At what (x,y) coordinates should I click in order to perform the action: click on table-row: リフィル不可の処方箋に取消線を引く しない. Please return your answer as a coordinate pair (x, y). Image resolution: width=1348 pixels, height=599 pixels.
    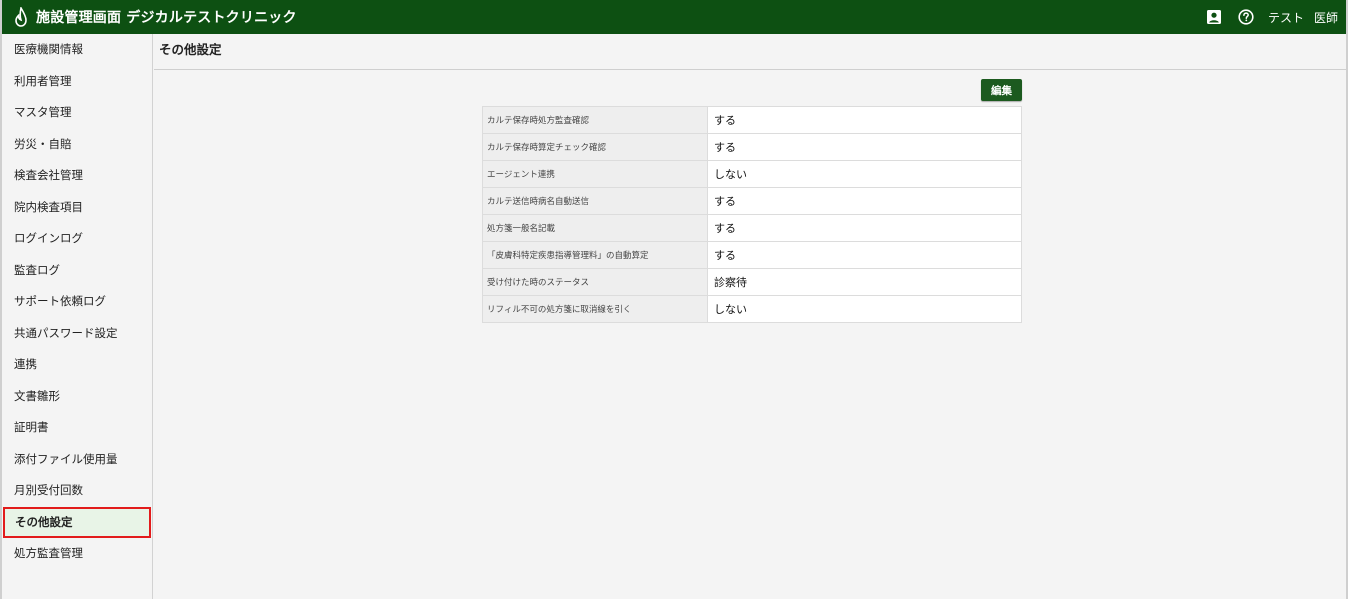
    Looking at the image, I should click on (752, 309).